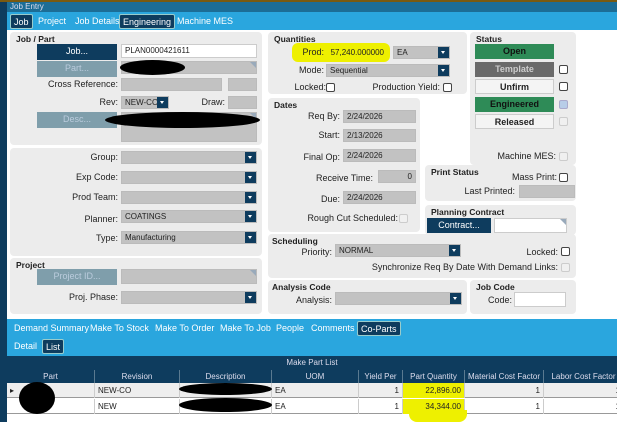  What do you see at coordinates (388, 70) in the screenshot?
I see `mode-select: Sequential` at bounding box center [388, 70].